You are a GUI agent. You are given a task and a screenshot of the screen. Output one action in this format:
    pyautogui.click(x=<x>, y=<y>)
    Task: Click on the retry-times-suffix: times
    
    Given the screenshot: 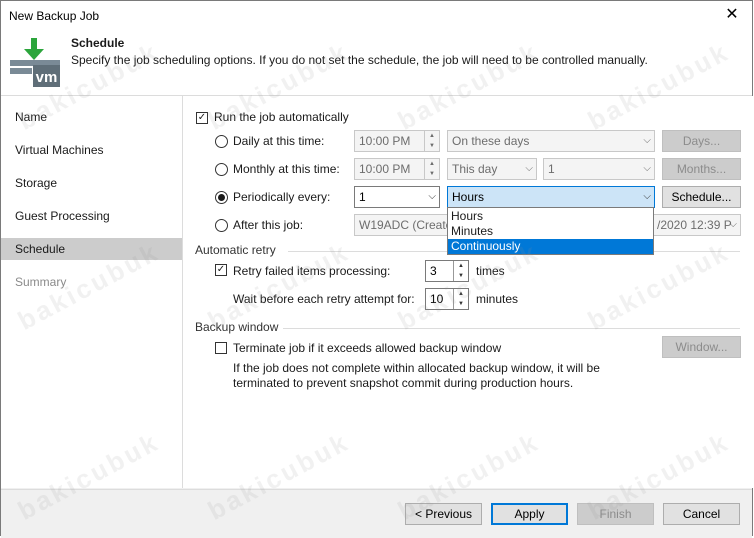 What is the action you would take?
    pyautogui.click(x=490, y=271)
    